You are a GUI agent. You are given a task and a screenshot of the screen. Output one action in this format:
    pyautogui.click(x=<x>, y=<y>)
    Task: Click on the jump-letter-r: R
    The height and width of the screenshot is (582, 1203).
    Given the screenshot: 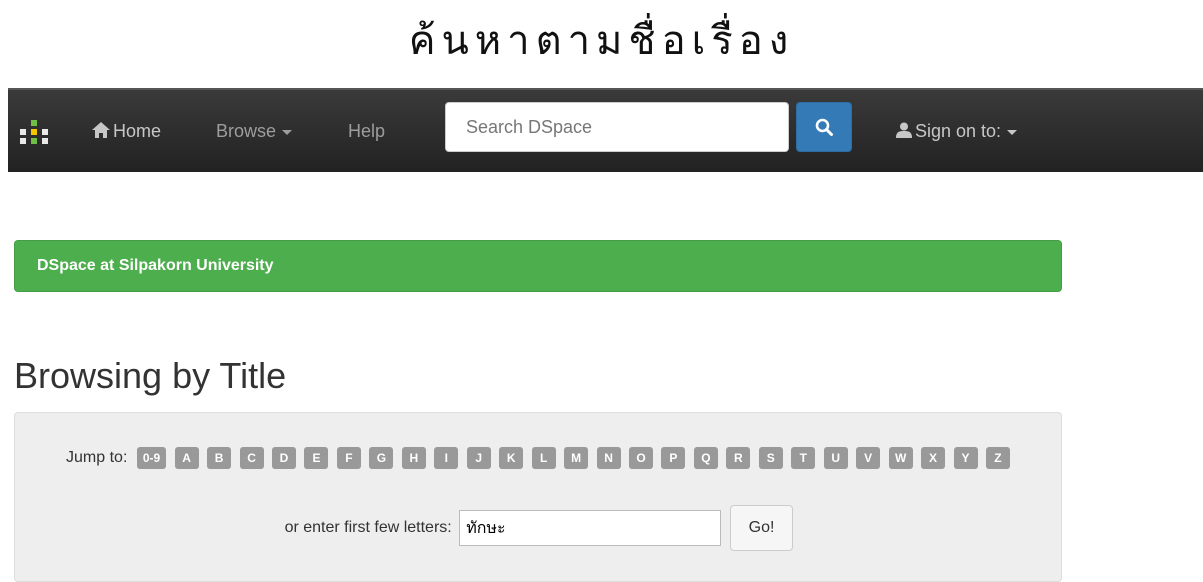 What is the action you would take?
    pyautogui.click(x=738, y=458)
    